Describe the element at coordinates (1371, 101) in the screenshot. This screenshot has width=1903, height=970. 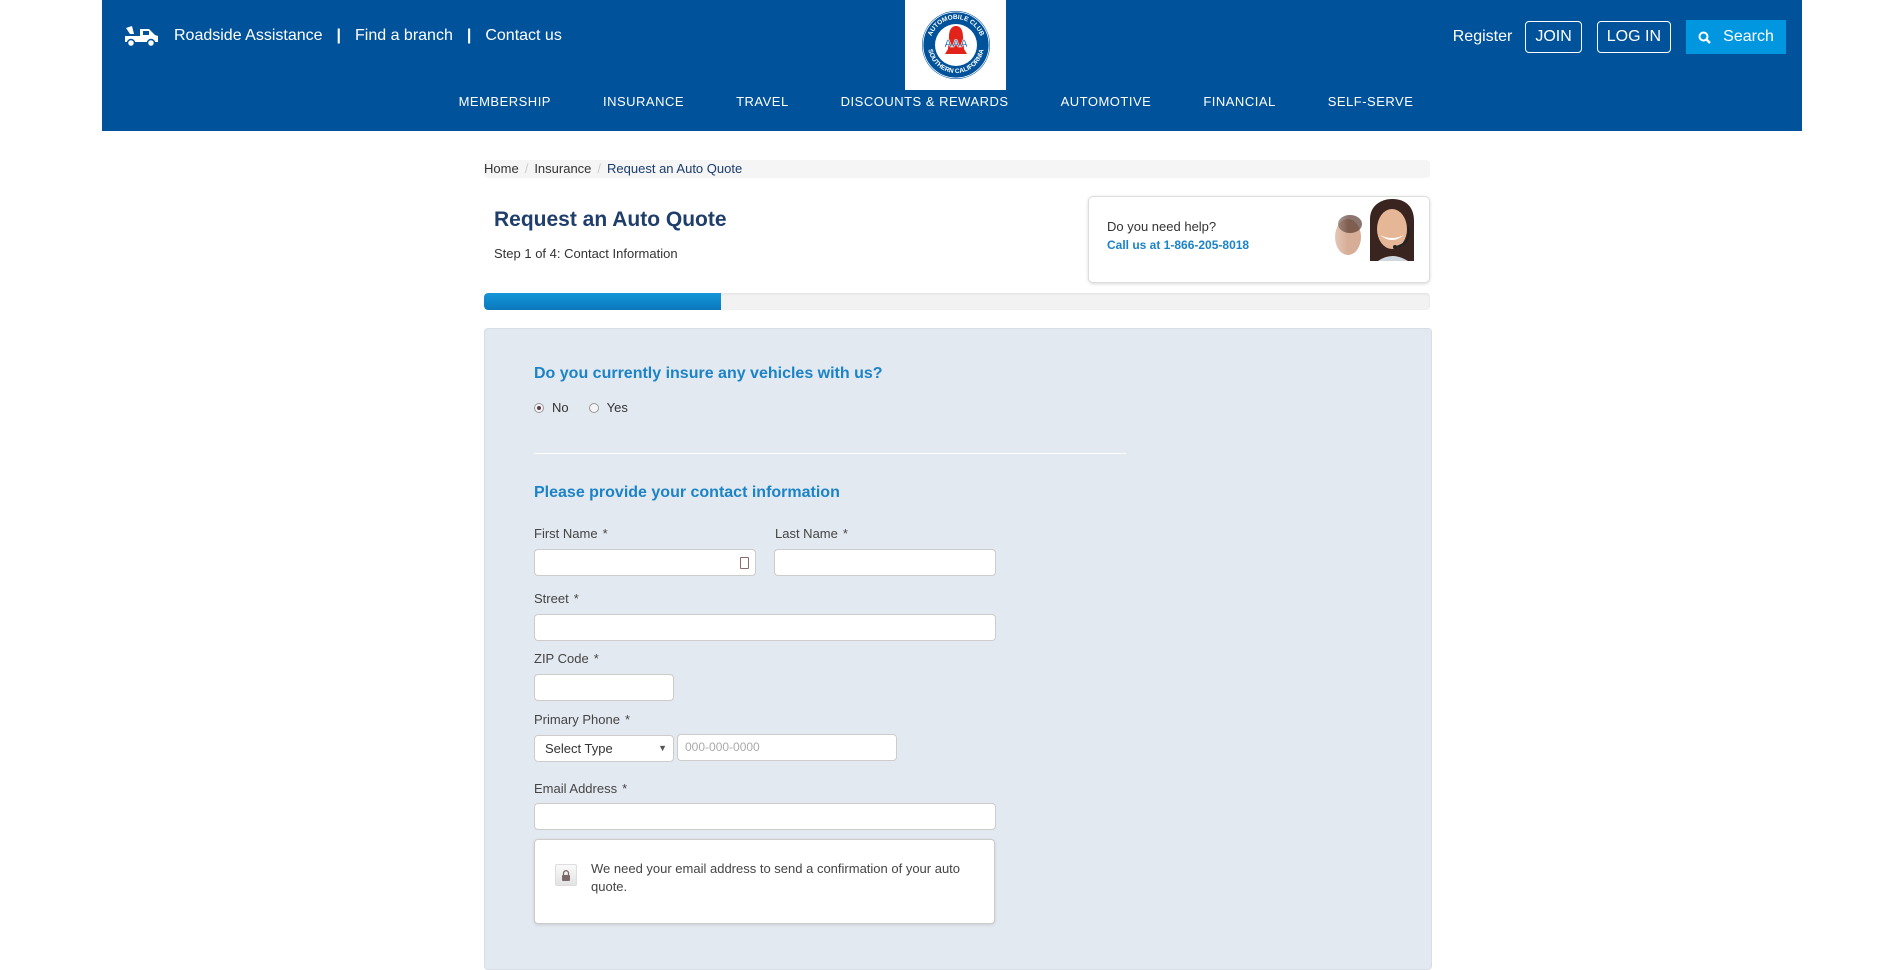
I see `nav-self-serve: SELF-SERVE` at that location.